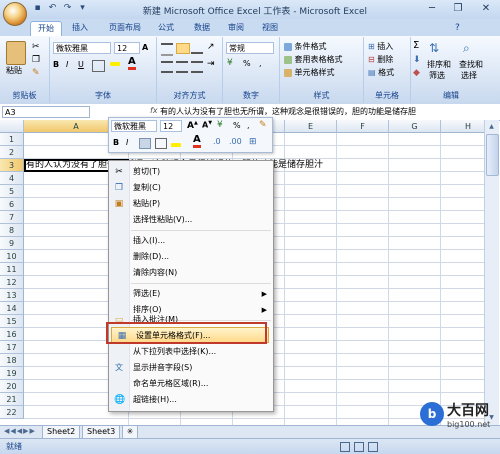 The image size is (500, 454). I want to click on fill-color-icon, so click(115, 64).